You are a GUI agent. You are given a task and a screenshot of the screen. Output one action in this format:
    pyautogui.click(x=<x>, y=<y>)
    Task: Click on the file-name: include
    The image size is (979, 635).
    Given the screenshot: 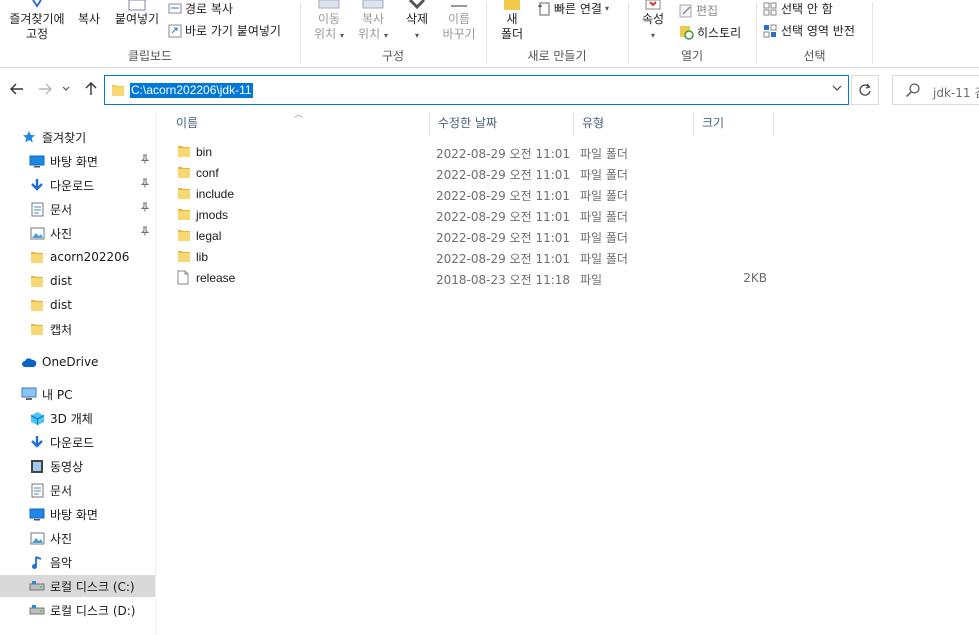 What is the action you would take?
    pyautogui.click(x=215, y=194)
    